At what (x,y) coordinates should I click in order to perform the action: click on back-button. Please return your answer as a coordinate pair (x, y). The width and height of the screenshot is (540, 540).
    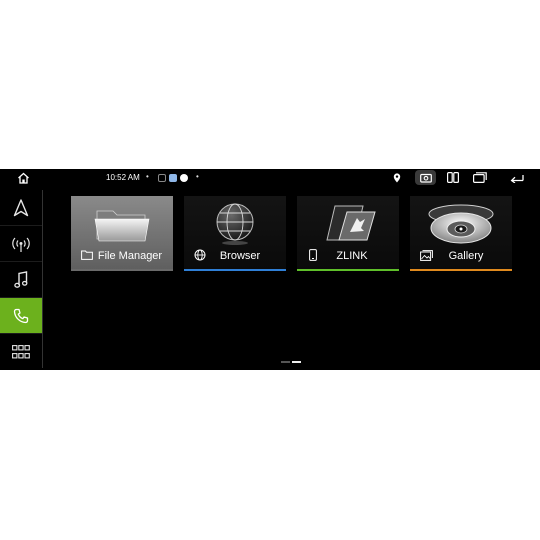
    Looking at the image, I should click on (516, 177).